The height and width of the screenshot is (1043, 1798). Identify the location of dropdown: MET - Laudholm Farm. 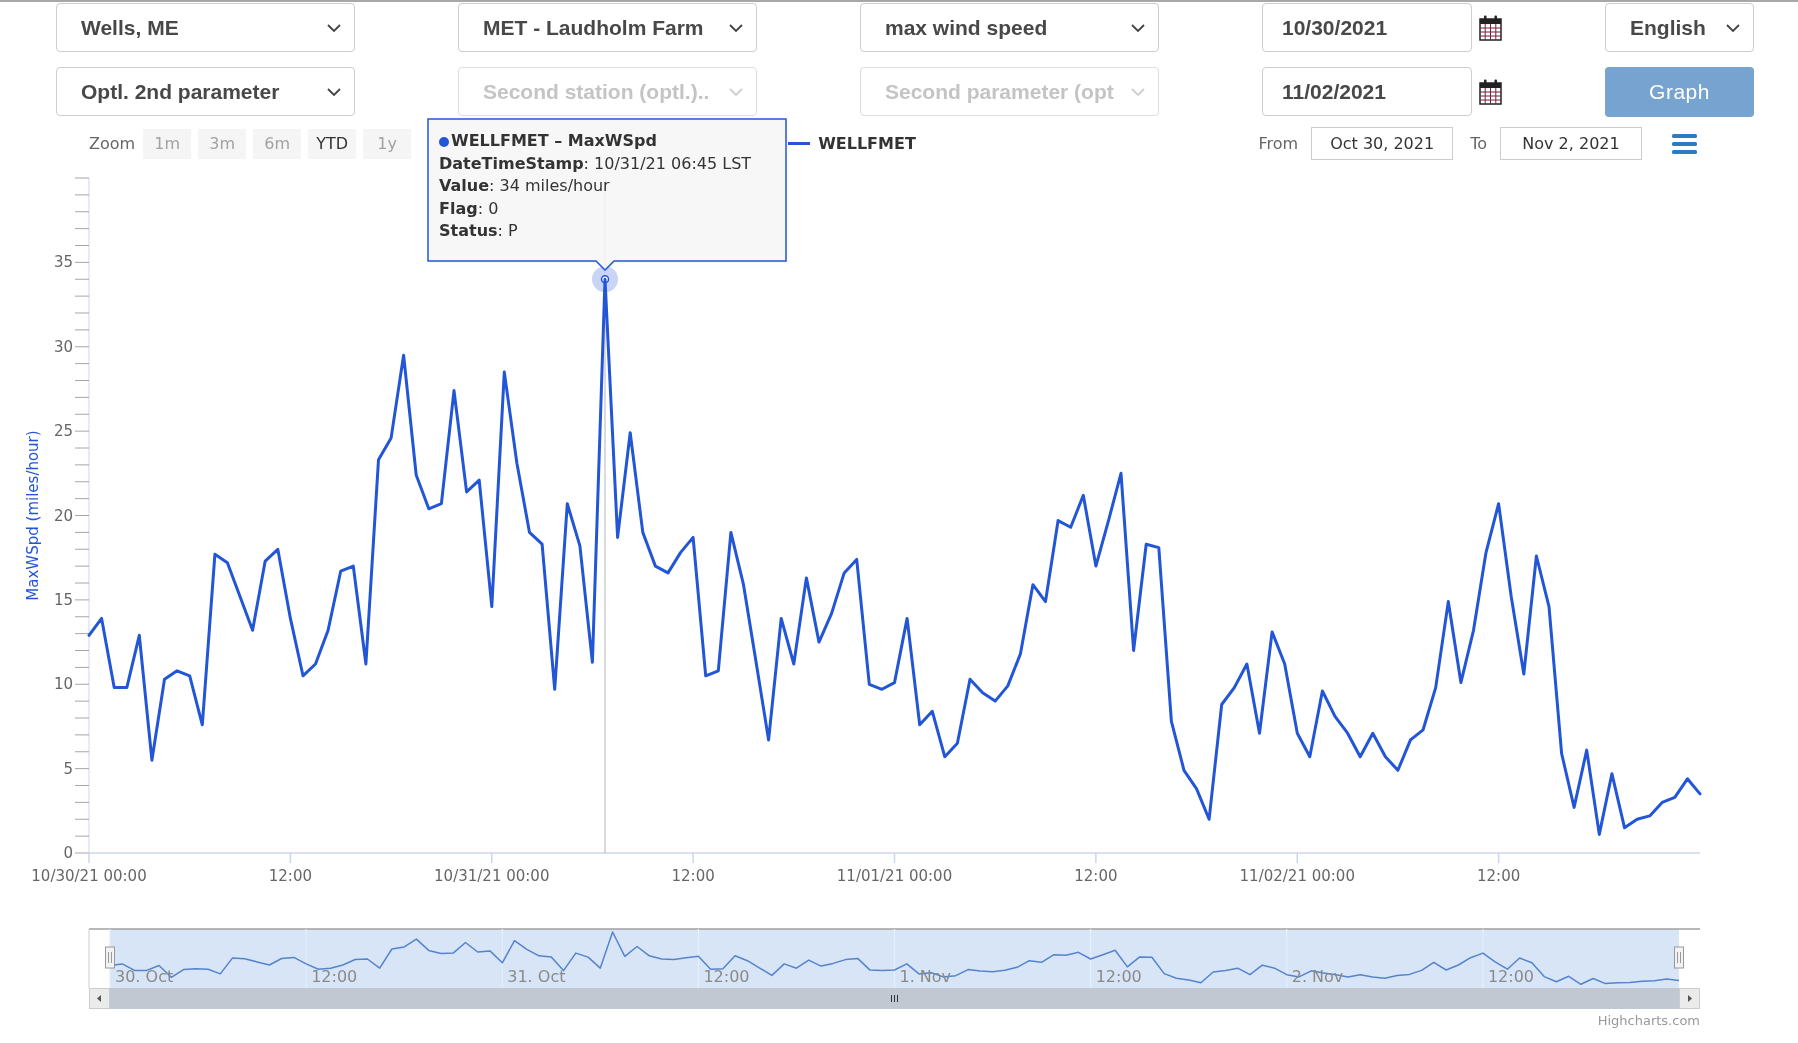
(607, 27).